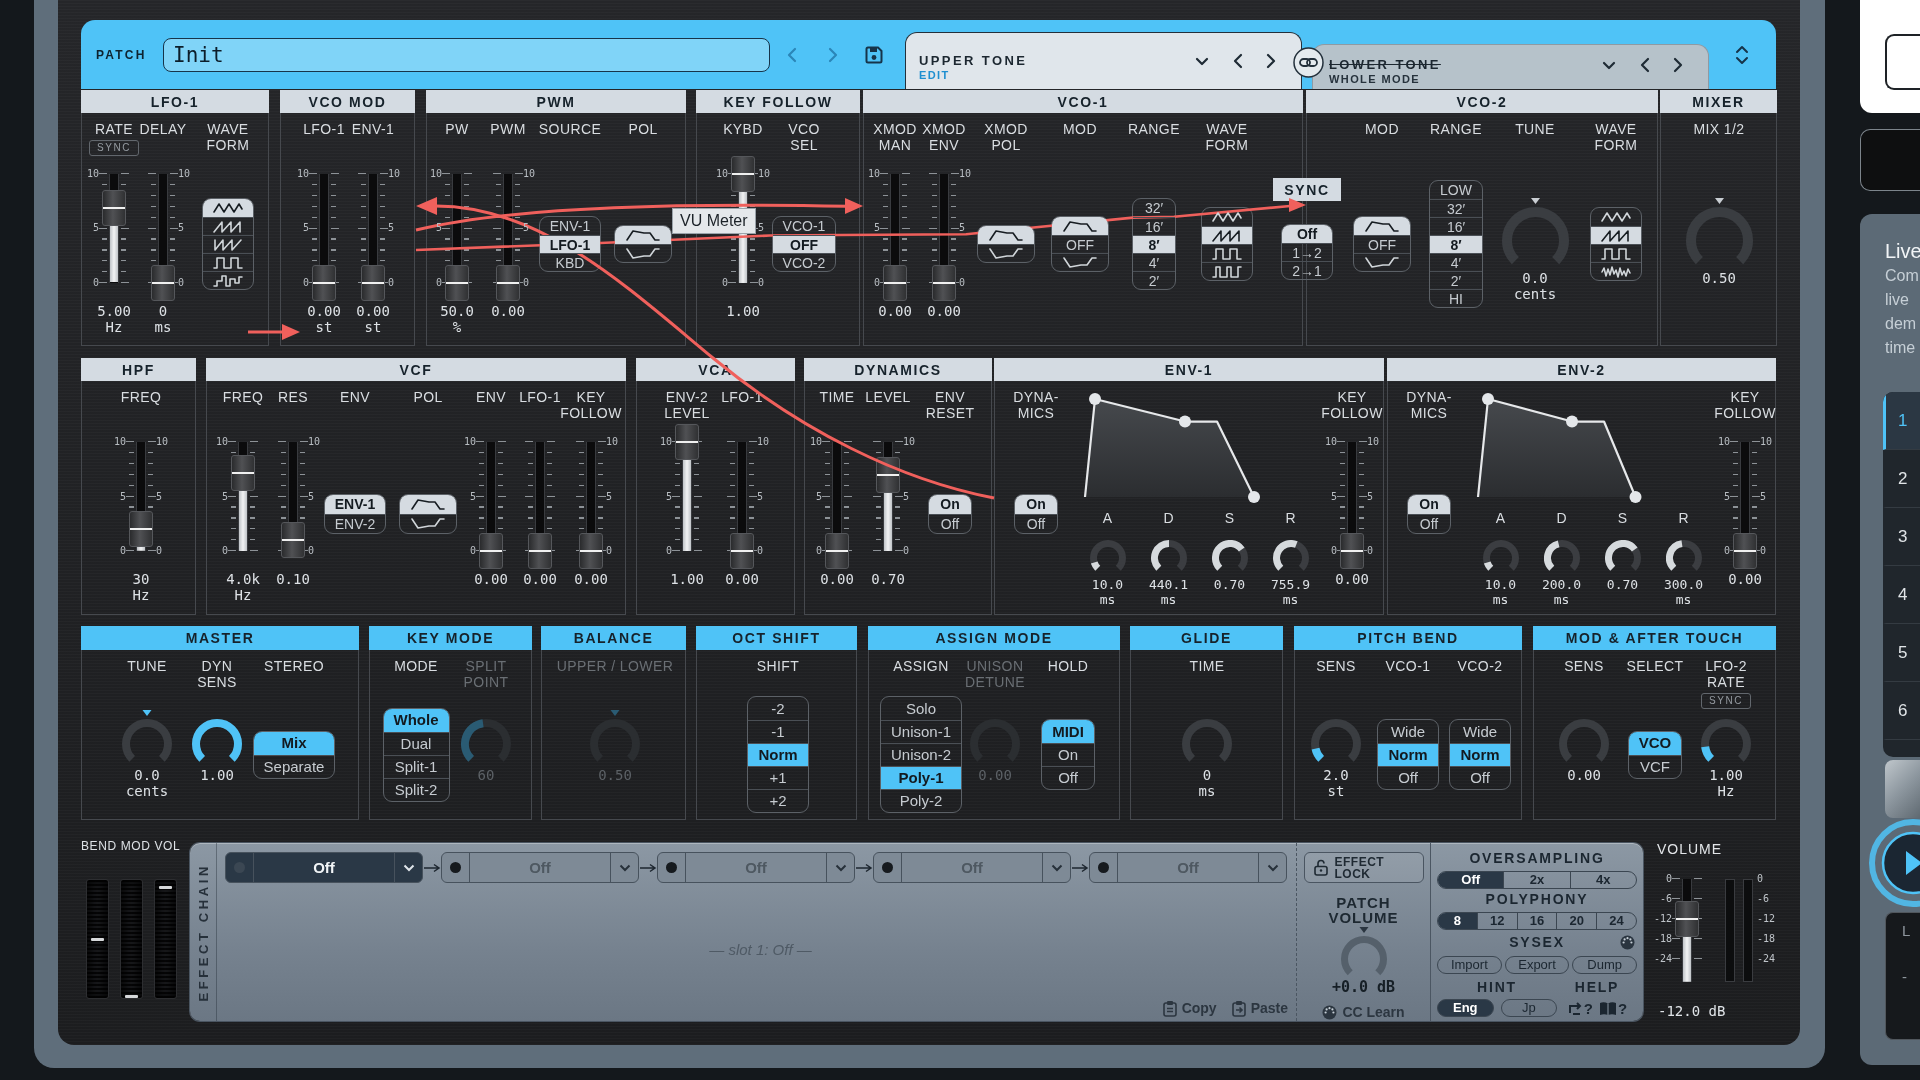 This screenshot has height=1080, width=1920. Describe the element at coordinates (1363, 867) in the screenshot. I see `effect-lock-button: EFFECT LOCK` at that location.